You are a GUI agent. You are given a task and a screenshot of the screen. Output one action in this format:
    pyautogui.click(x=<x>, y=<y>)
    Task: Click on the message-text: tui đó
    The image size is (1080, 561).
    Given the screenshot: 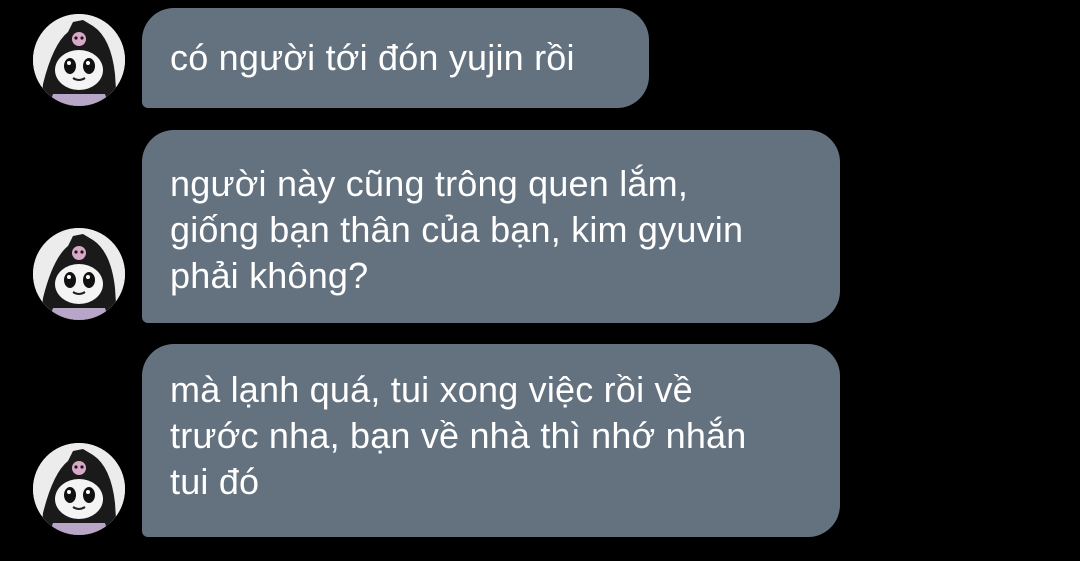 What is the action you would take?
    pyautogui.click(x=215, y=481)
    